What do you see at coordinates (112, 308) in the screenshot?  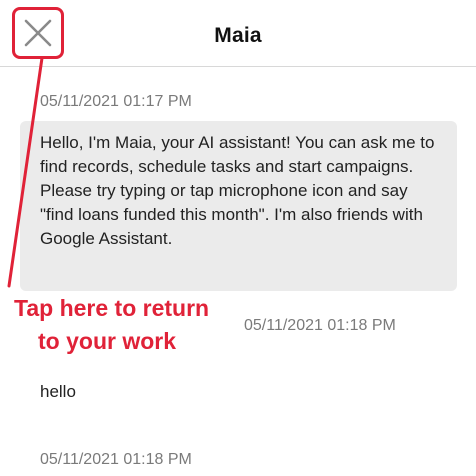 I see `annotation-text-line1: Tap here to return` at bounding box center [112, 308].